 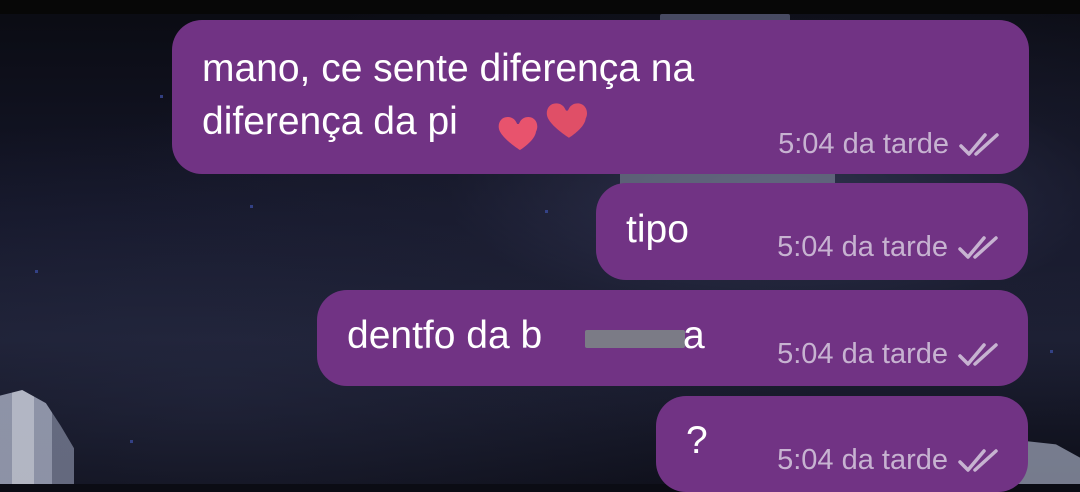 What do you see at coordinates (448, 68) in the screenshot?
I see `message-text: mano, ce sente diferença na` at bounding box center [448, 68].